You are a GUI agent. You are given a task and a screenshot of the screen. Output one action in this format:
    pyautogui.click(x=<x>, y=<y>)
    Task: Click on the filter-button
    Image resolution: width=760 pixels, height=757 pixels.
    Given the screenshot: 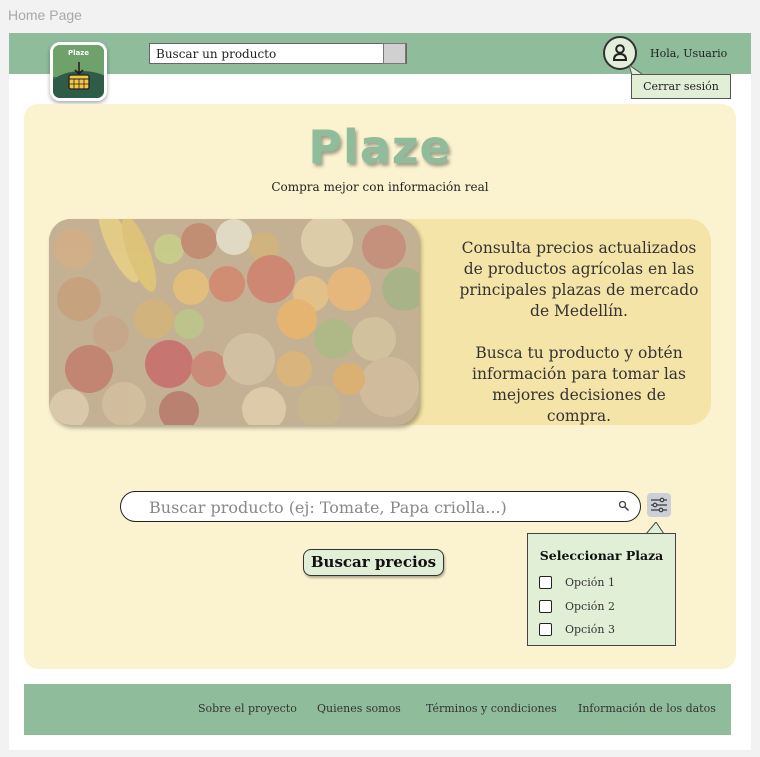 What is the action you would take?
    pyautogui.click(x=659, y=505)
    